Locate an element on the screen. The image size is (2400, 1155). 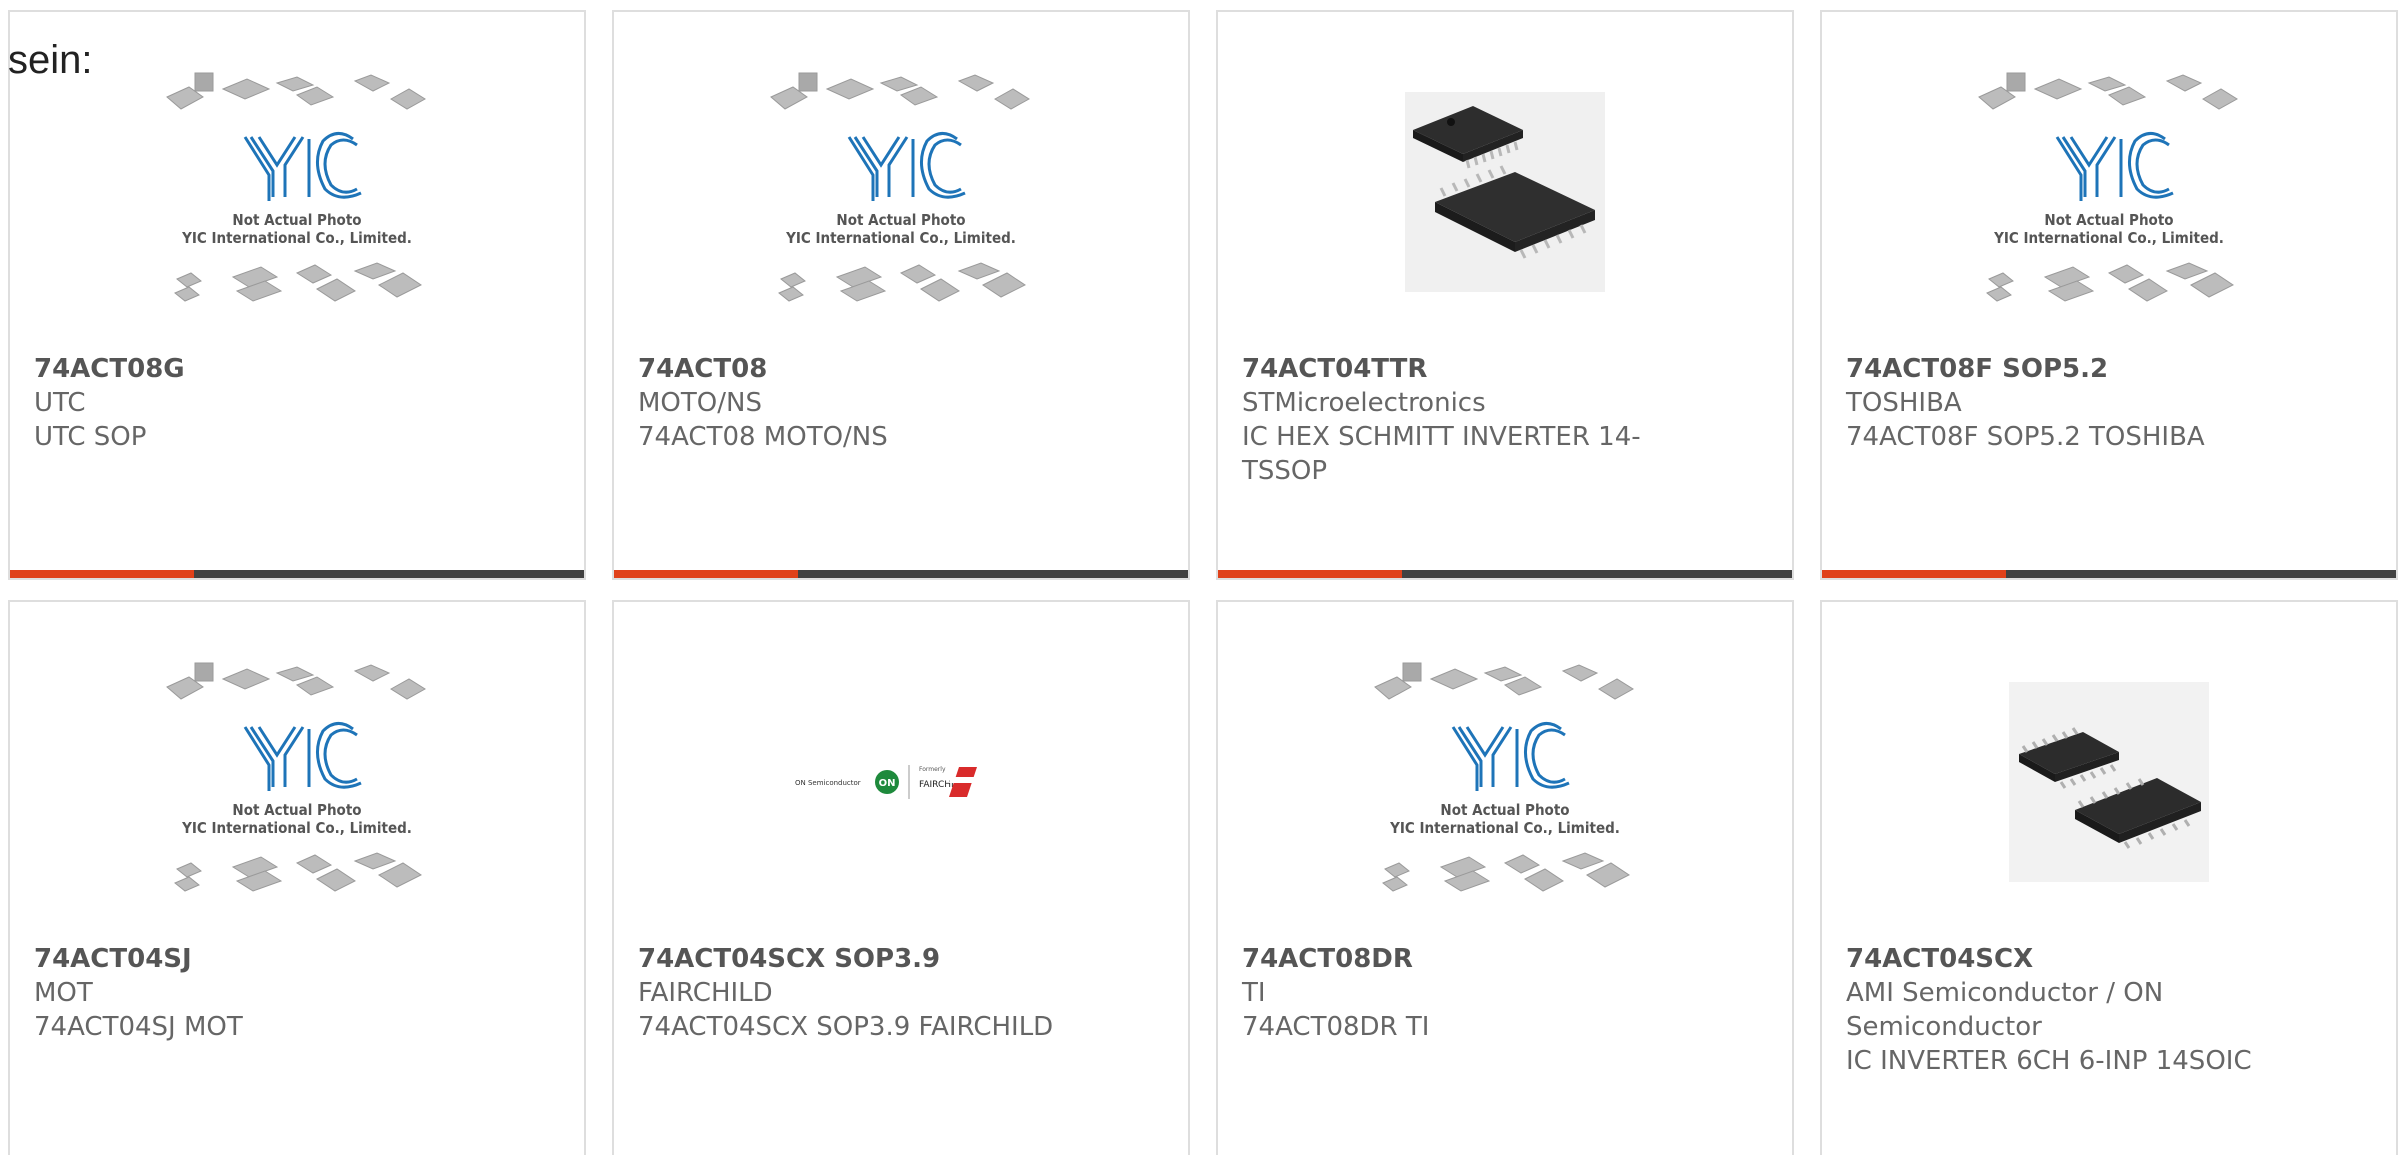
part-number: 74ACT08G is located at coordinates (297, 369).